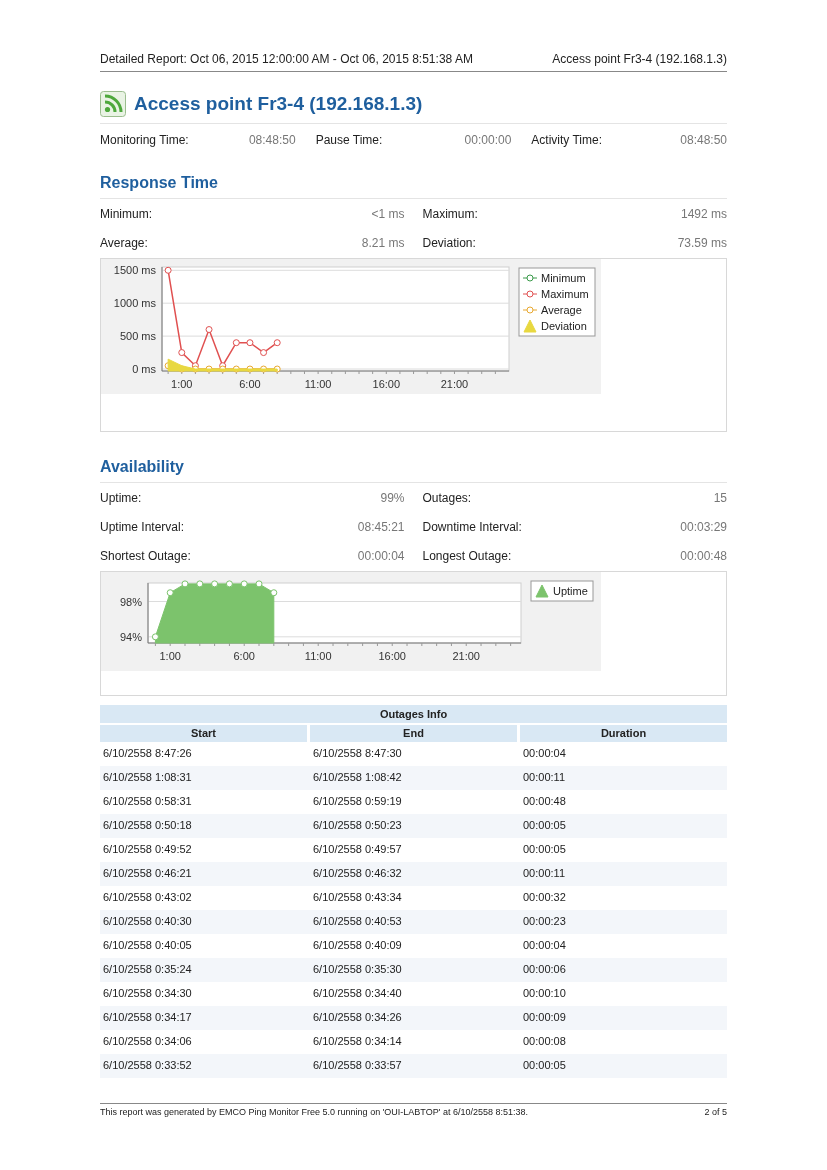 This screenshot has width=827, height=1170. I want to click on stat-value: 00:03:29, so click(703, 527).